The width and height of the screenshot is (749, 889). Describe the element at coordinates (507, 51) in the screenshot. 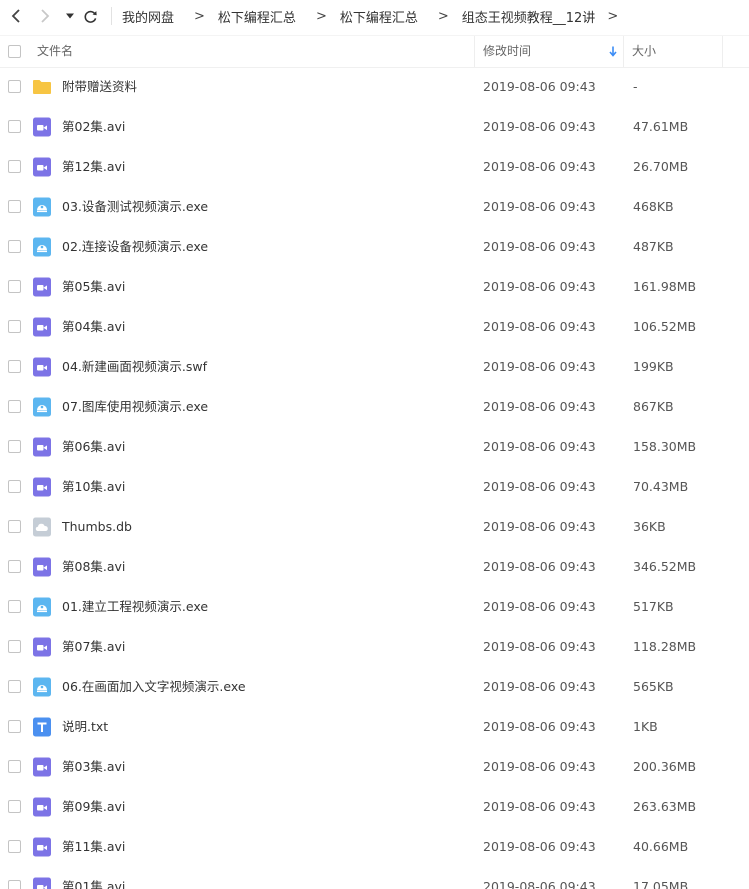

I see `column-header-modified-label: 修改时间` at that location.